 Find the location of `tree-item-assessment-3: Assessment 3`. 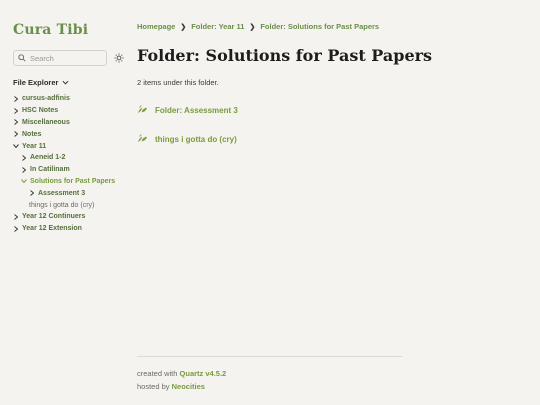

tree-item-assessment-3: Assessment 3 is located at coordinates (69, 193).